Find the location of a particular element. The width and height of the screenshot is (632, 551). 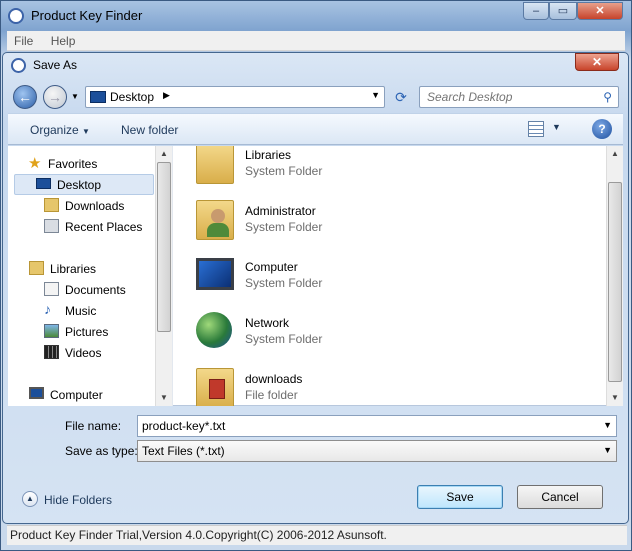

address-current: Desktop is located at coordinates (132, 97).